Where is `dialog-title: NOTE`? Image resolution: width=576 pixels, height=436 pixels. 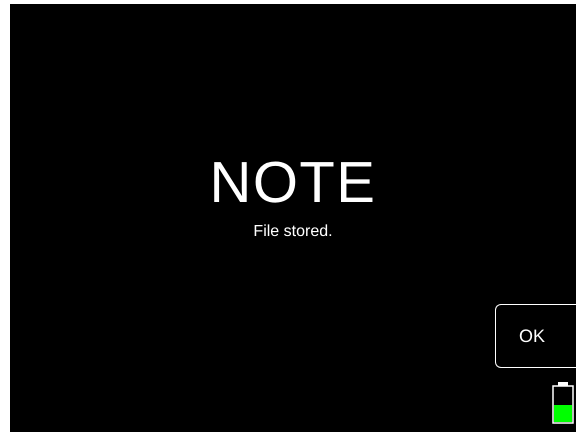 dialog-title: NOTE is located at coordinates (293, 183).